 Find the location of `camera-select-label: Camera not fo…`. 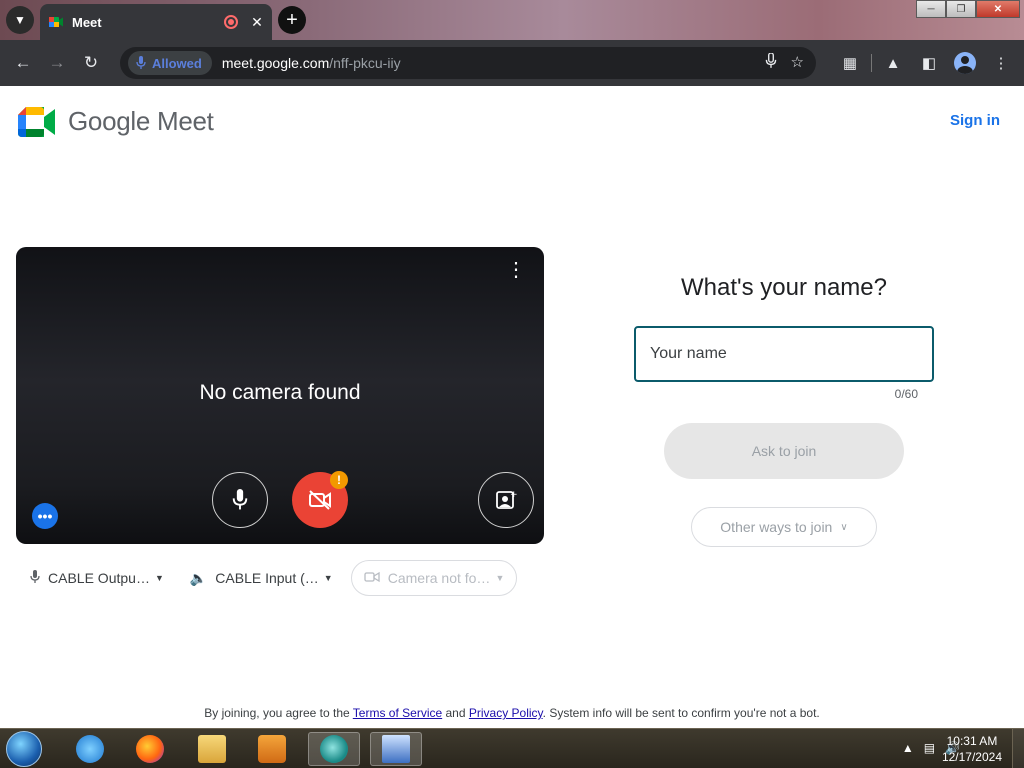

camera-select-label: Camera not fo… is located at coordinates (439, 578).